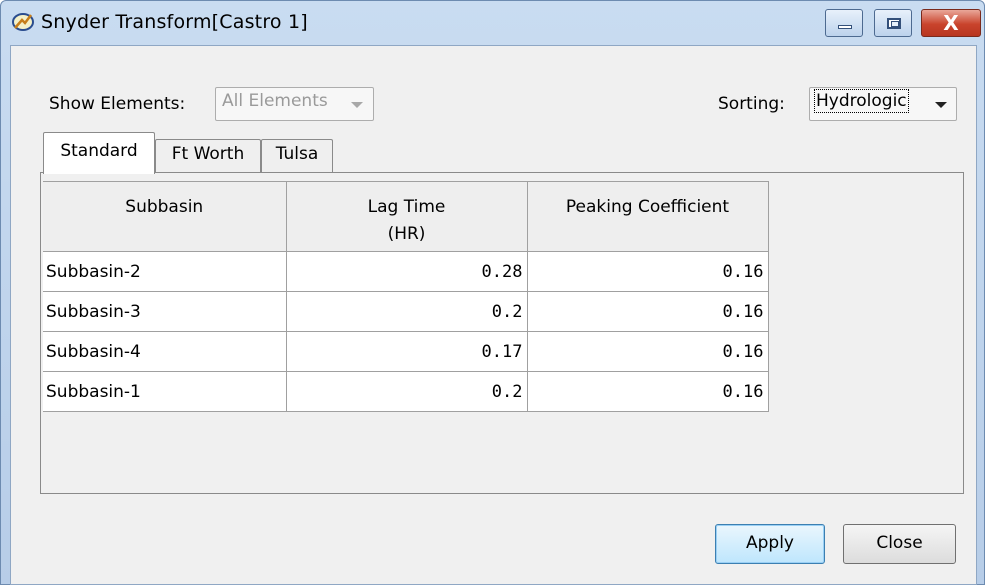  I want to click on minimize-icon, so click(845, 27).